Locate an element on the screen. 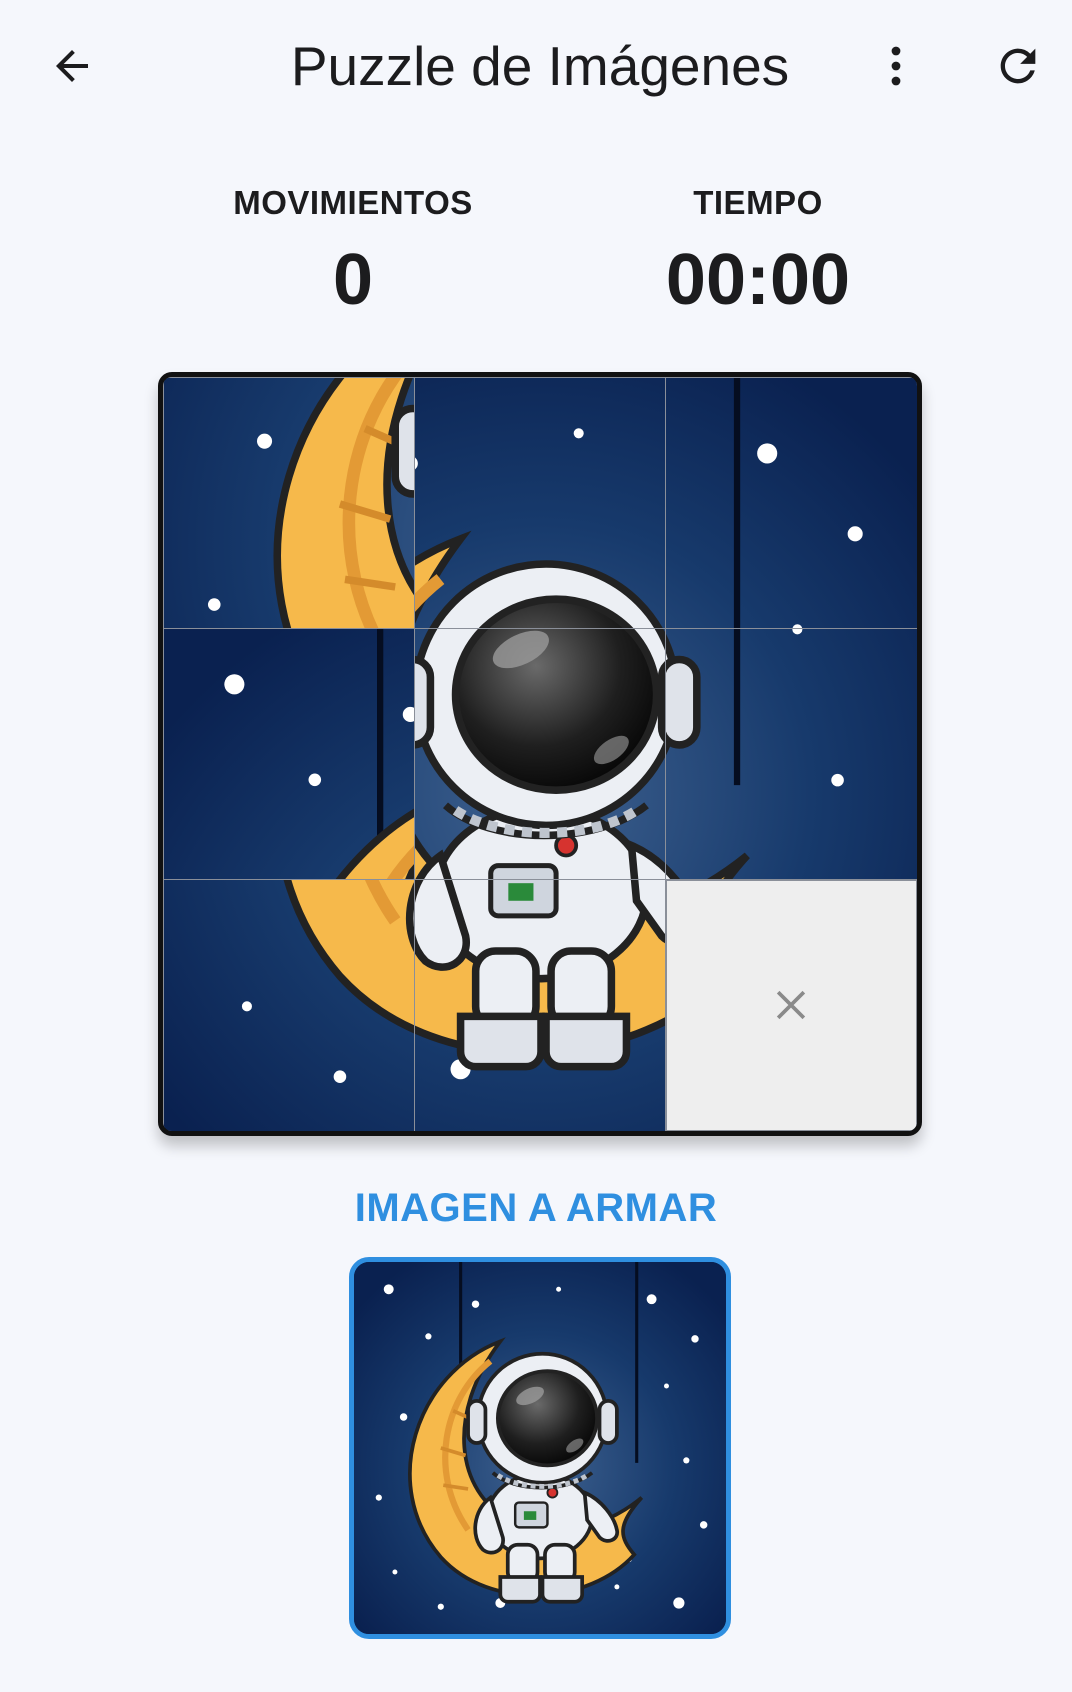 Image resolution: width=1072 pixels, height=1692 pixels. time-label: TIEMPO is located at coordinates (758, 202).